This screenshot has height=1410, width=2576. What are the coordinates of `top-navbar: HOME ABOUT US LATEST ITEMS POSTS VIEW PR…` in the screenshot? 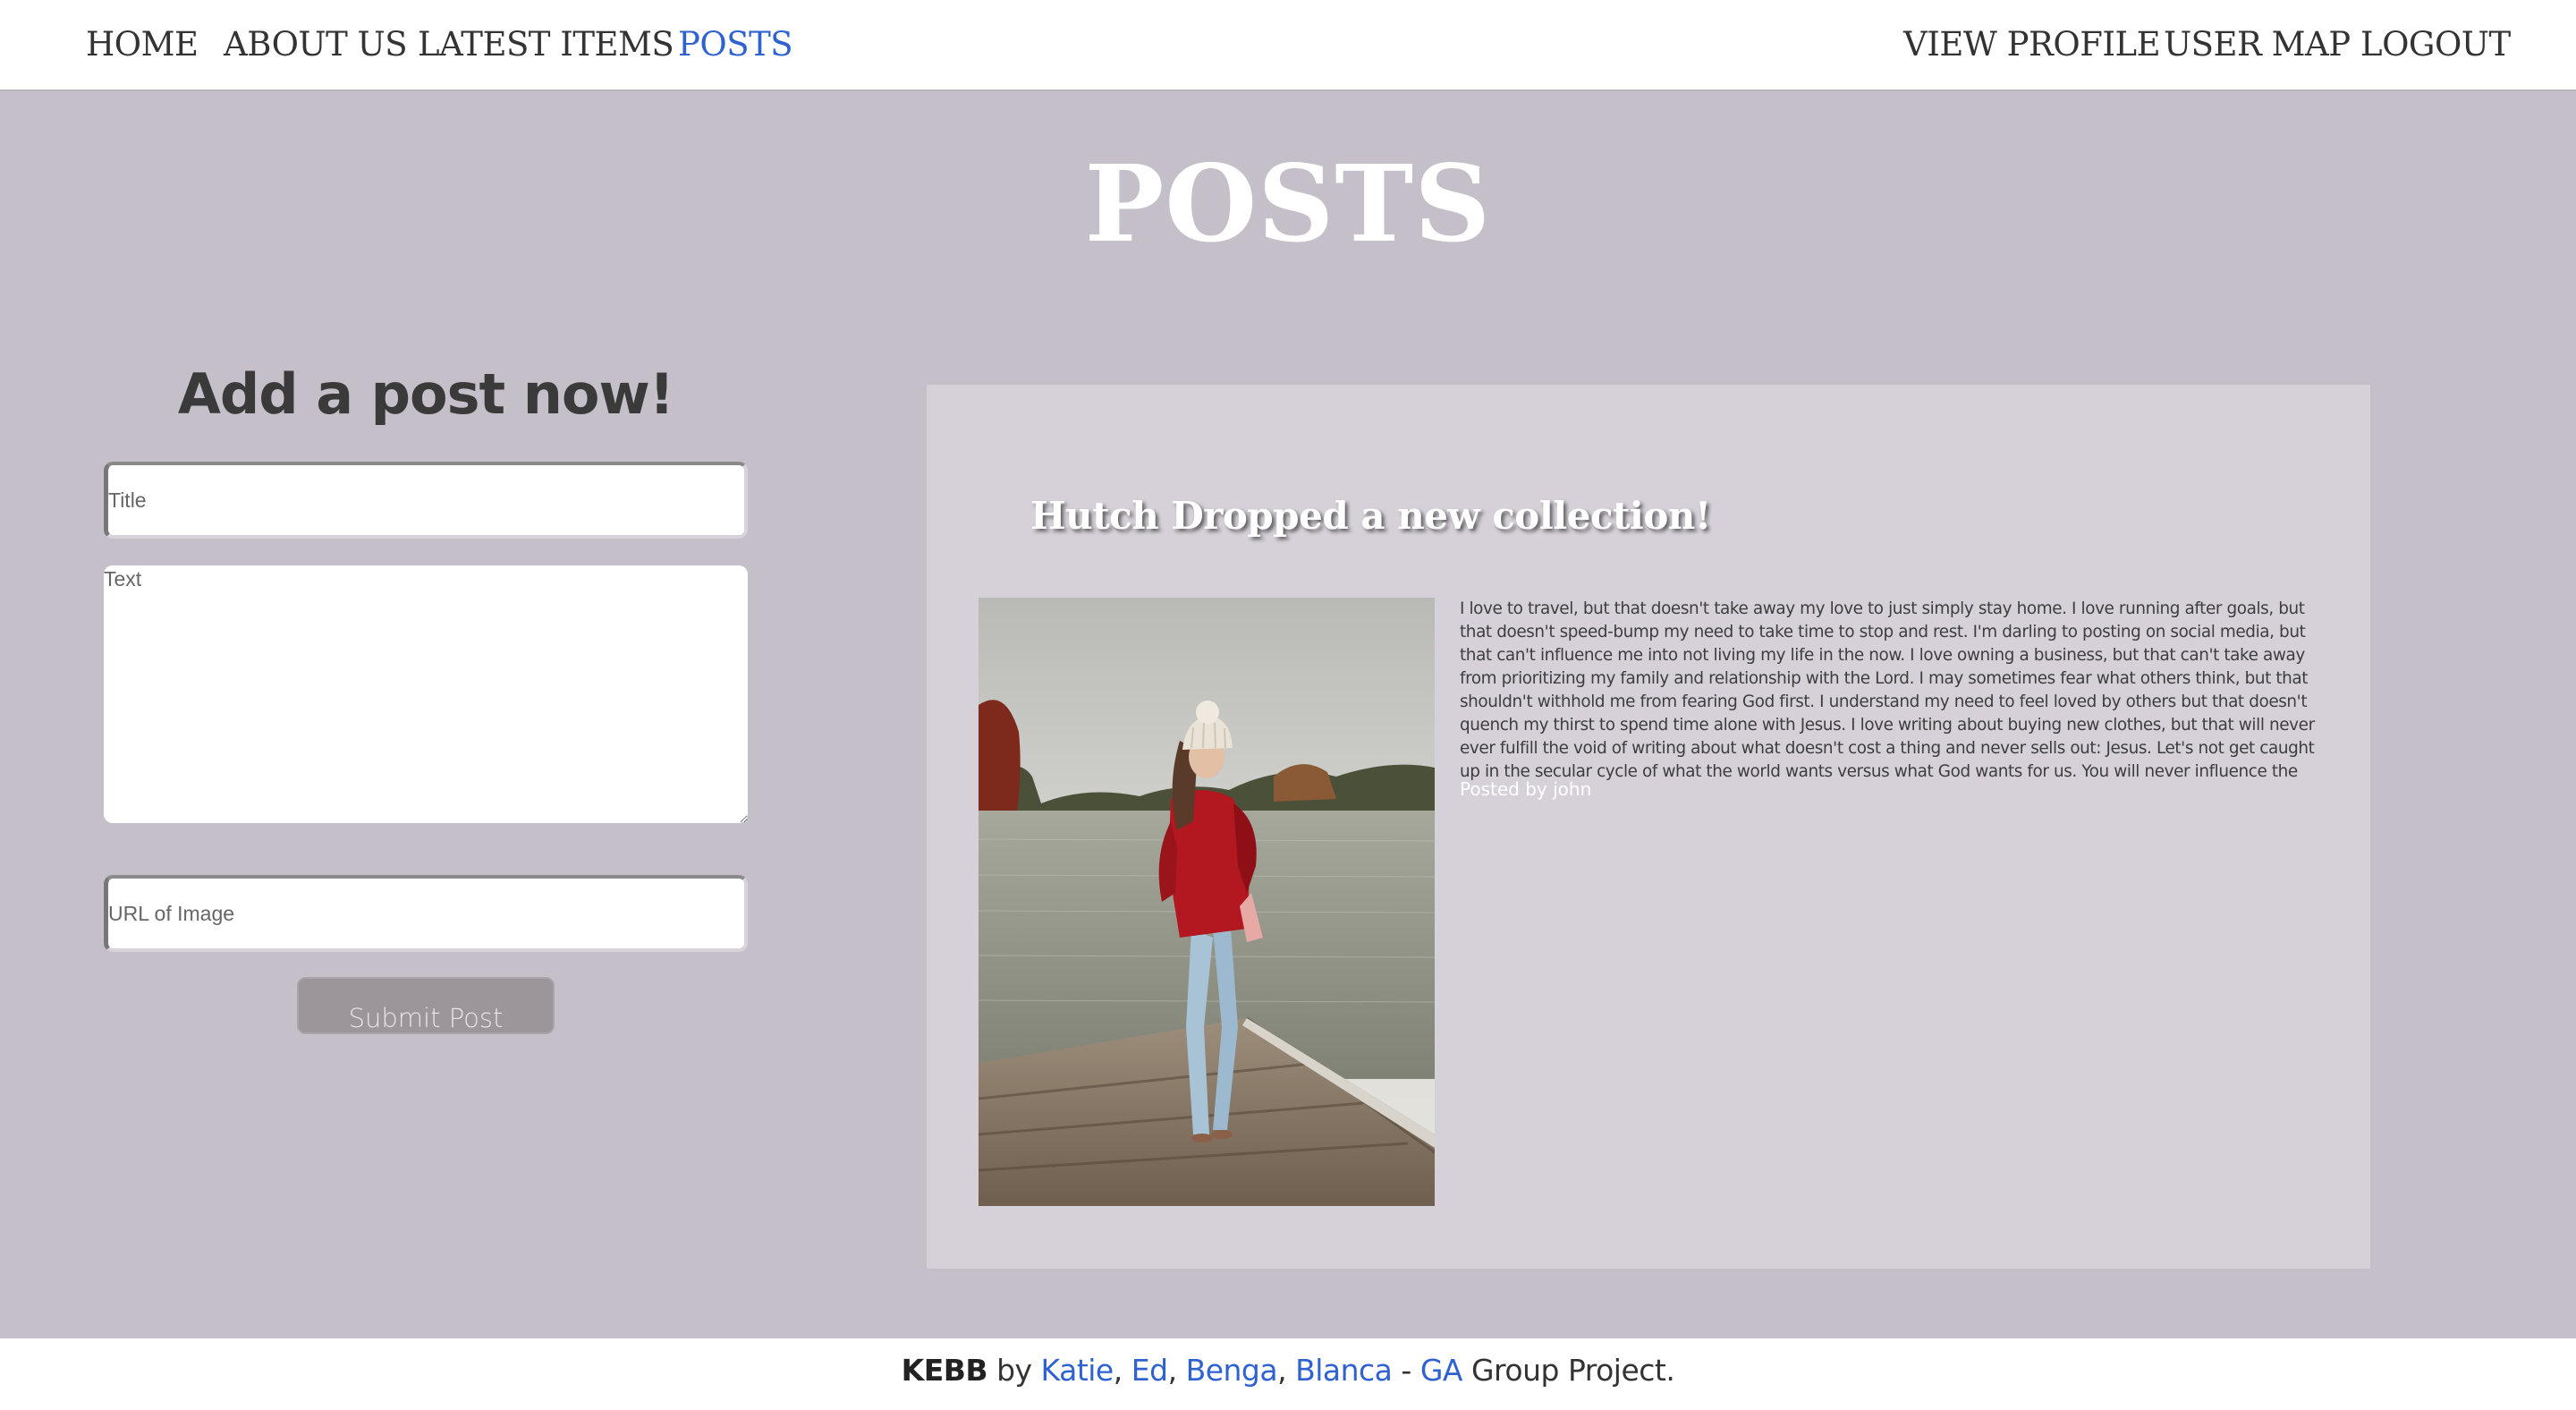 It's located at (1288, 46).